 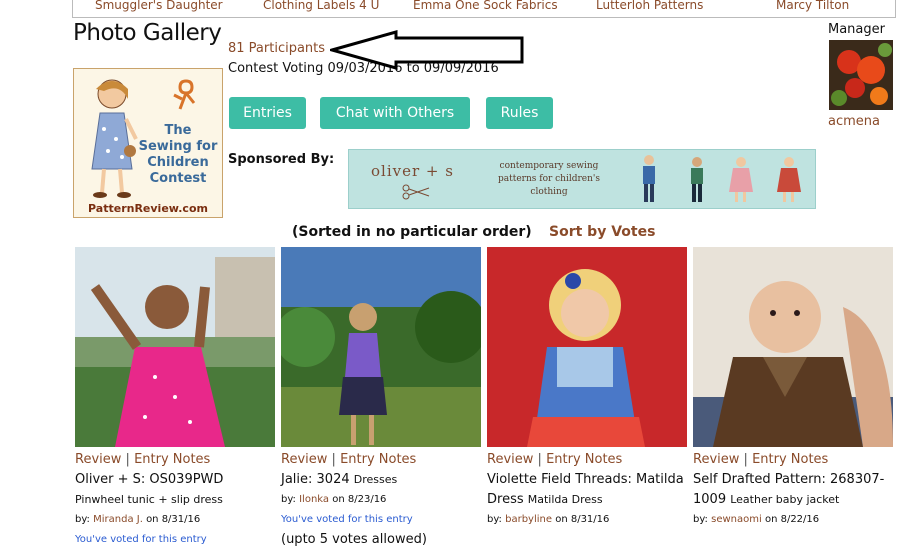 I want to click on nav-link-clothing-labels: Clothing Labels 4 U, so click(x=321, y=6).